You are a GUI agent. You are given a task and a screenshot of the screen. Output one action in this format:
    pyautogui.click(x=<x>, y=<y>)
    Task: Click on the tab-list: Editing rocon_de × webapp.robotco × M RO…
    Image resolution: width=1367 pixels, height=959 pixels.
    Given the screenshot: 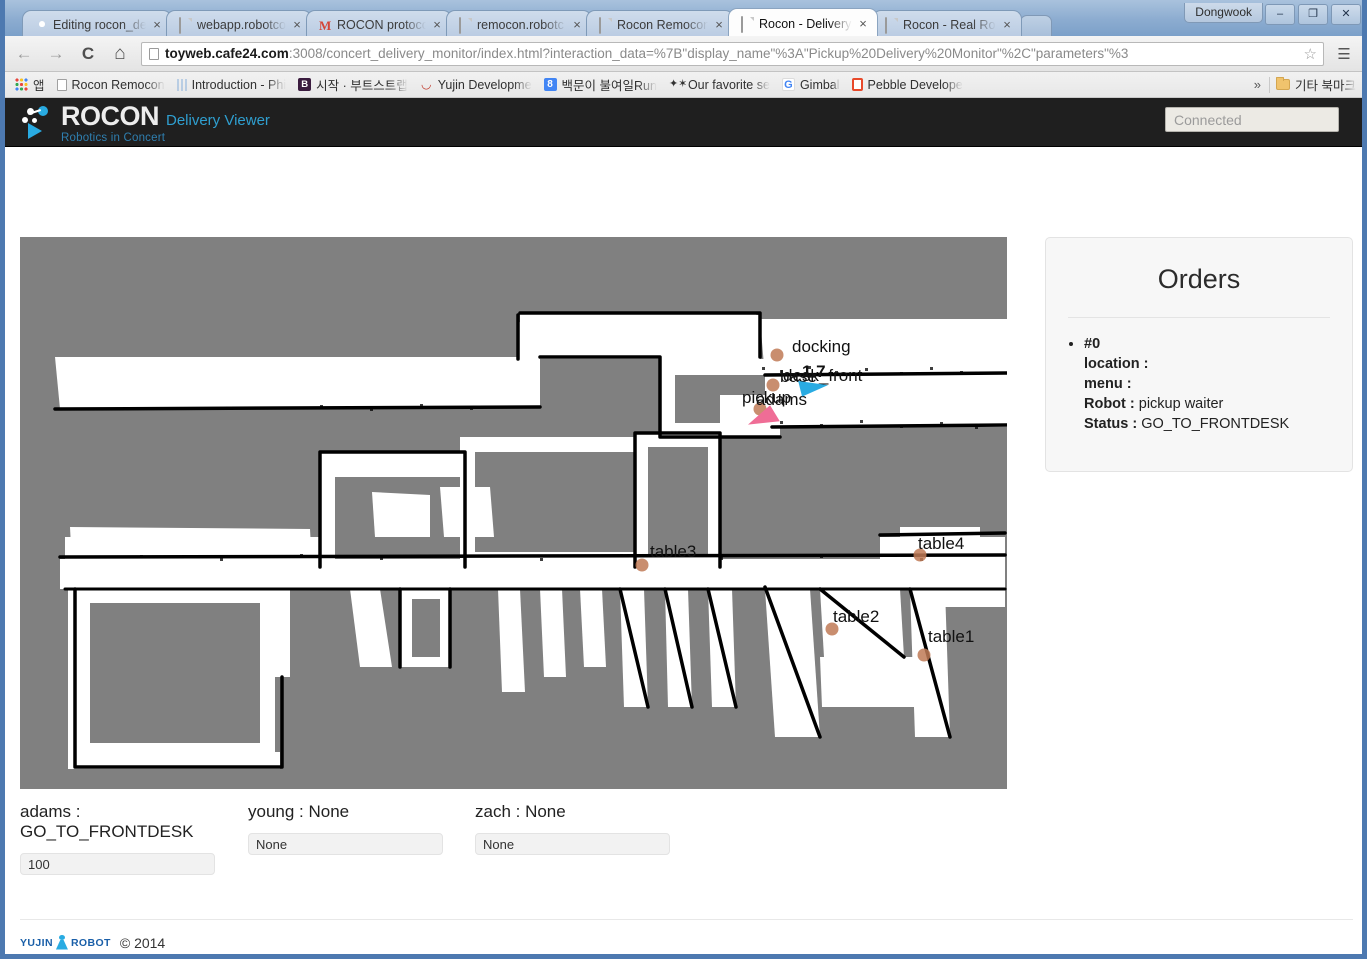 What is the action you would take?
    pyautogui.click(x=537, y=22)
    